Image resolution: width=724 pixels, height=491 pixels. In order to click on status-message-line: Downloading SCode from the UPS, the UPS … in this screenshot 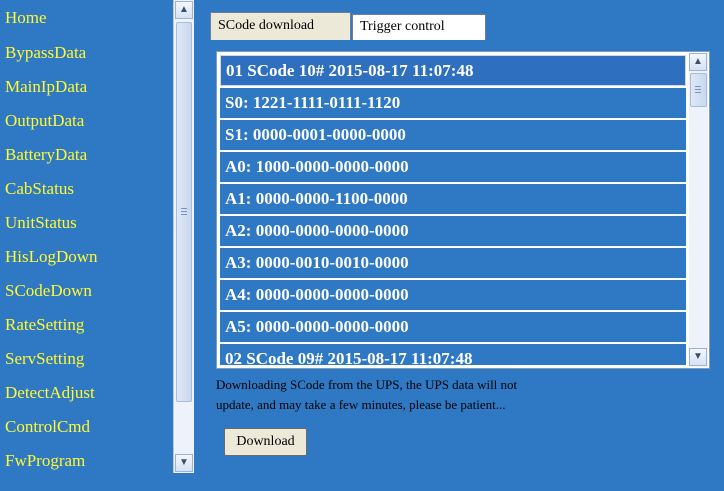, I will do `click(367, 384)`.